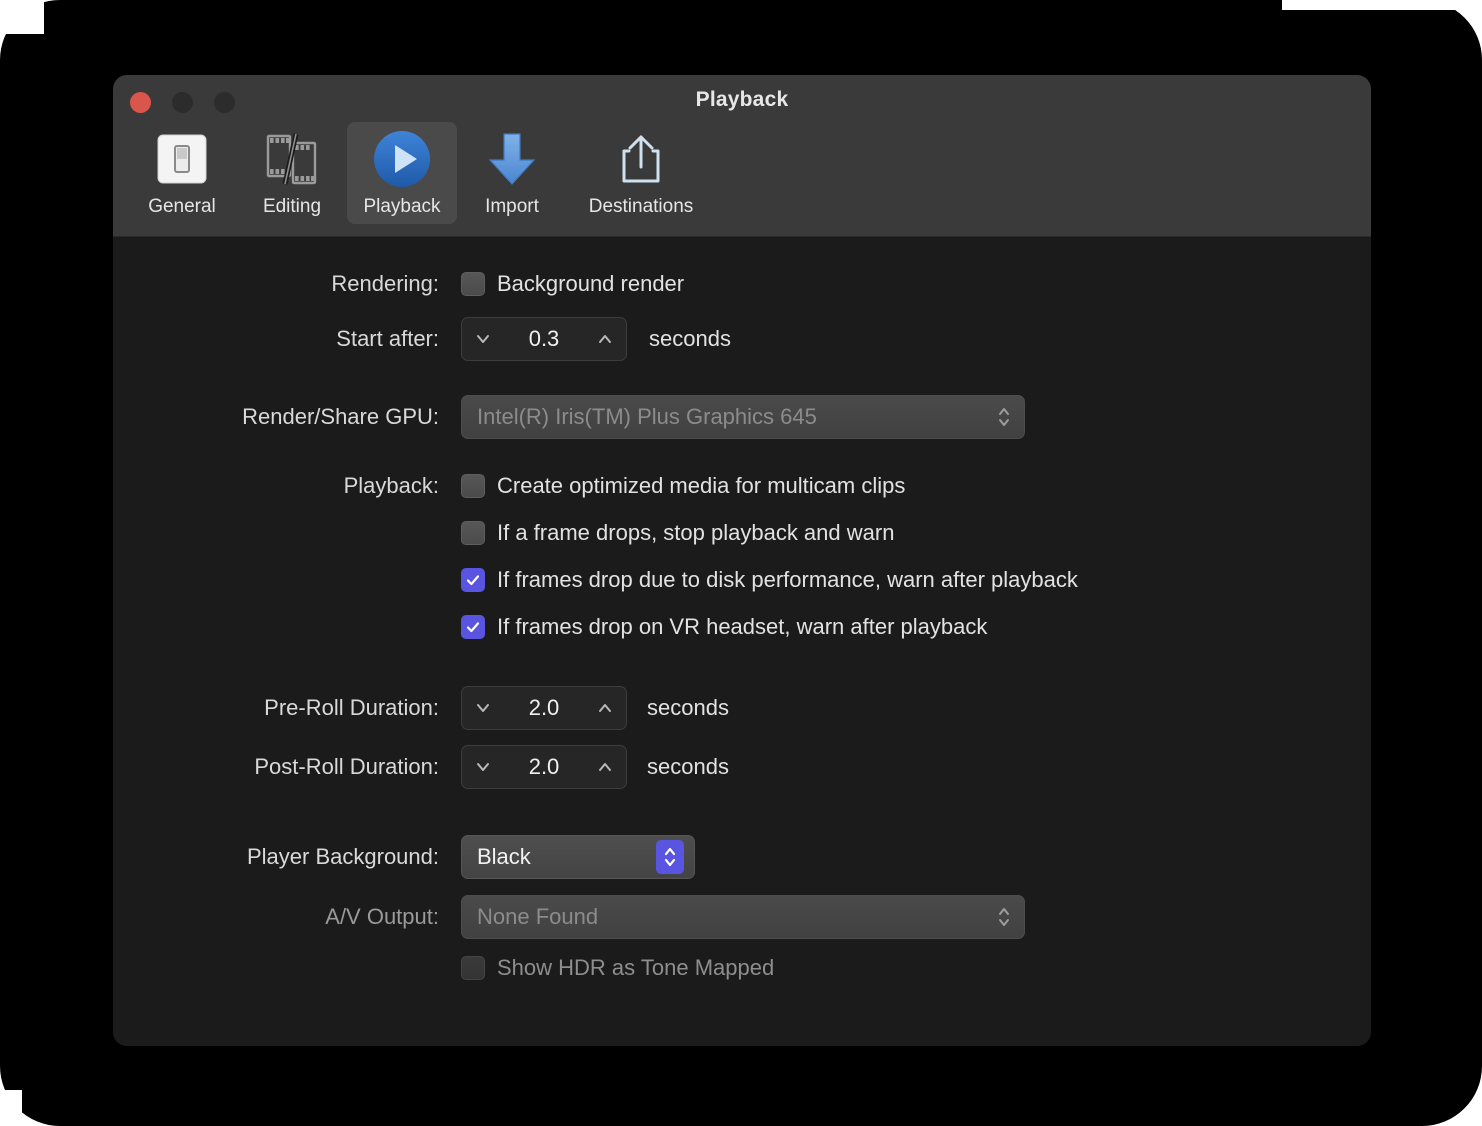 This screenshot has width=1482, height=1126. Describe the element at coordinates (473, 486) in the screenshot. I see `optimized-media-checkbox` at that location.